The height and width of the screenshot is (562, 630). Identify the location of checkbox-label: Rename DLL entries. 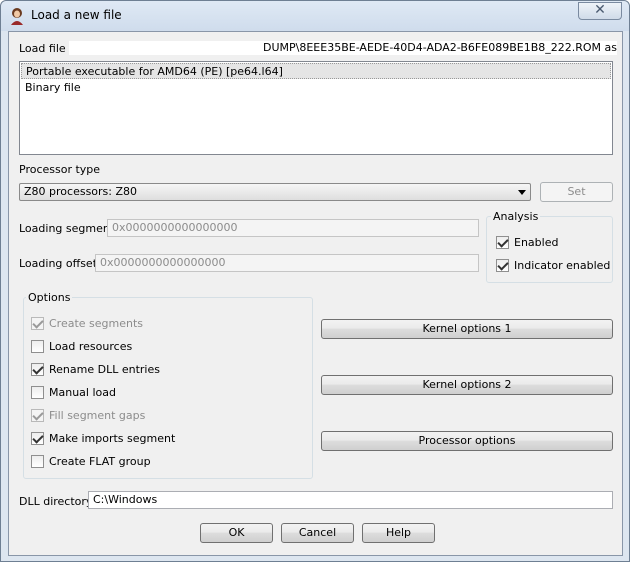
(104, 369).